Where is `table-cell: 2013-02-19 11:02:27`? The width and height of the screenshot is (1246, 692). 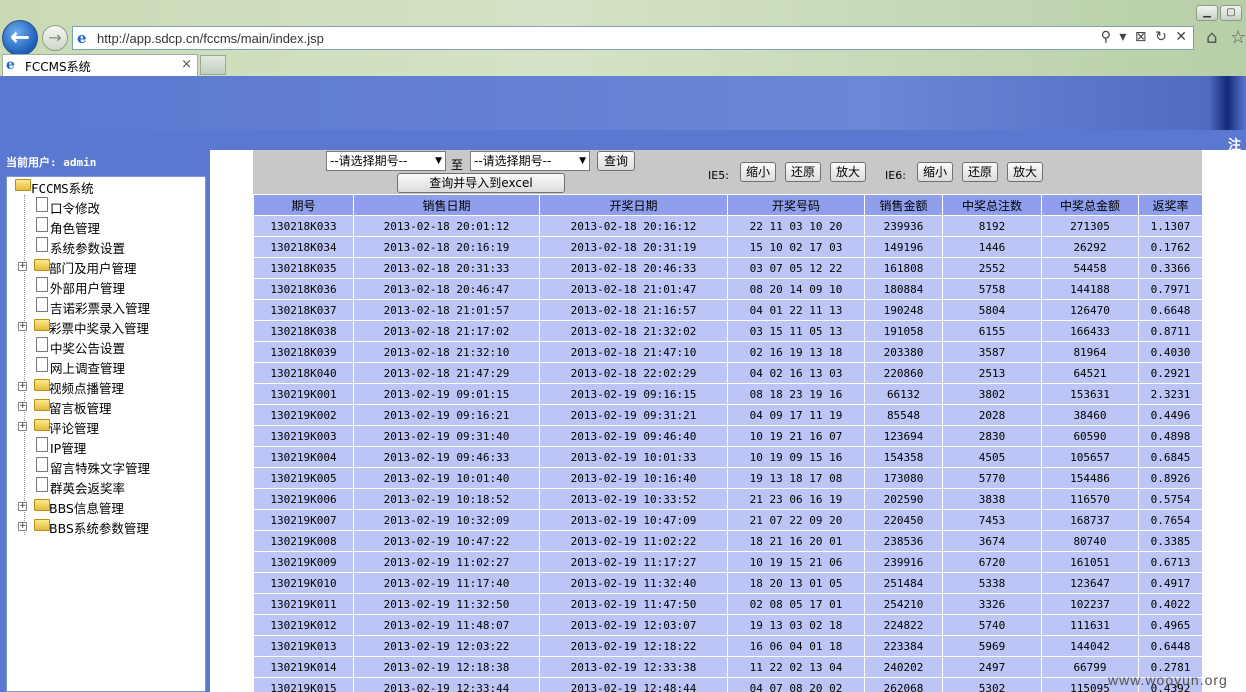 table-cell: 2013-02-19 11:02:27 is located at coordinates (446, 562).